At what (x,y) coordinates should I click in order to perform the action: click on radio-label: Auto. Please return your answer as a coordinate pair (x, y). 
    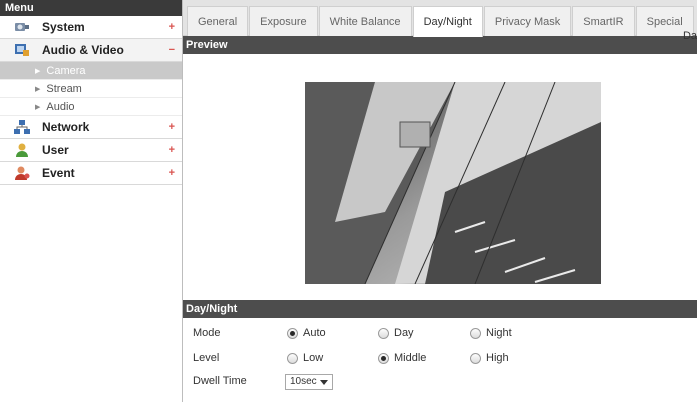
    Looking at the image, I should click on (314, 333).